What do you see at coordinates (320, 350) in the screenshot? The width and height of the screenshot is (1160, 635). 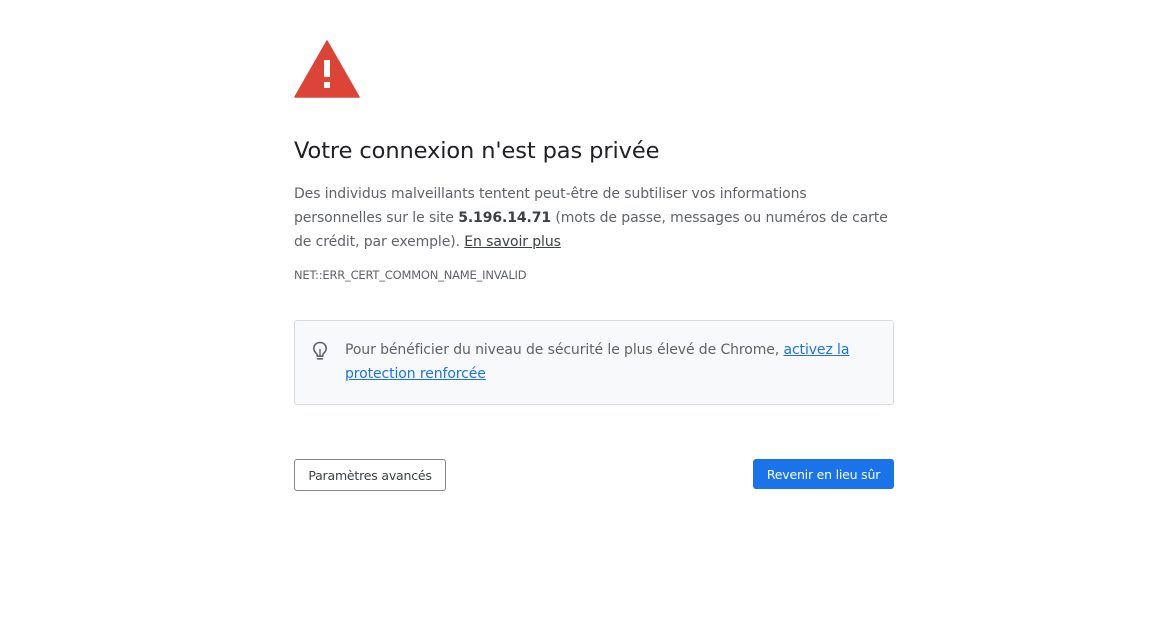 I see `lightbulb-icon` at bounding box center [320, 350].